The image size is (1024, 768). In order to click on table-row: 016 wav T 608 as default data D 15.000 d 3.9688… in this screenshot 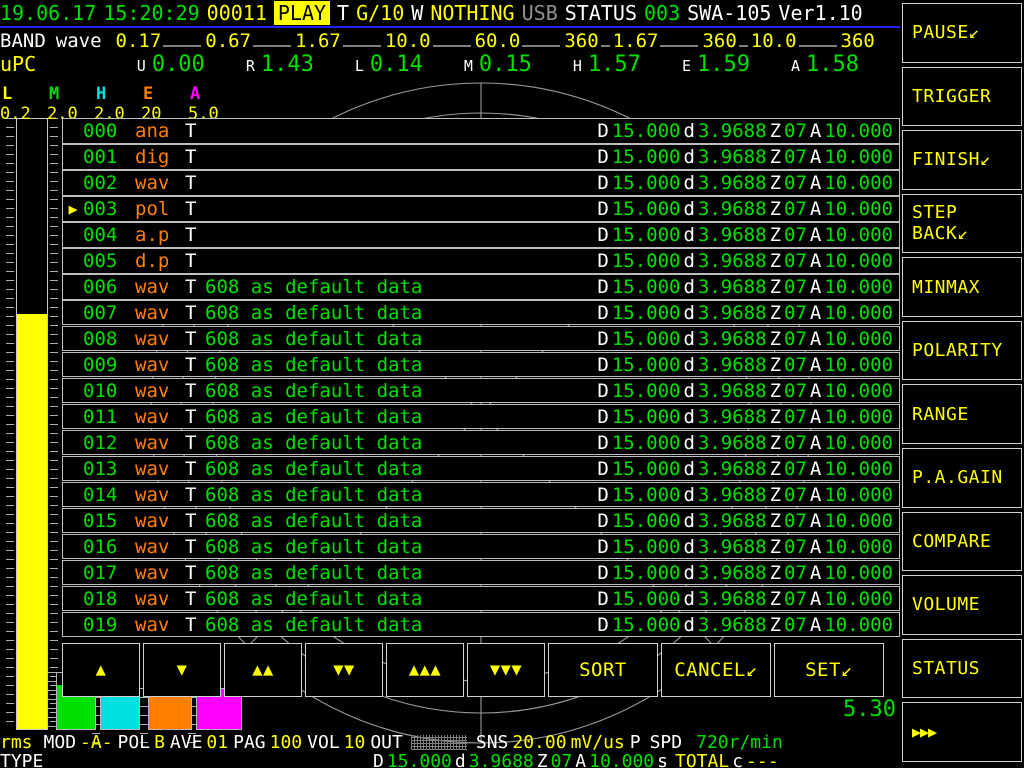, I will do `click(481, 546)`.